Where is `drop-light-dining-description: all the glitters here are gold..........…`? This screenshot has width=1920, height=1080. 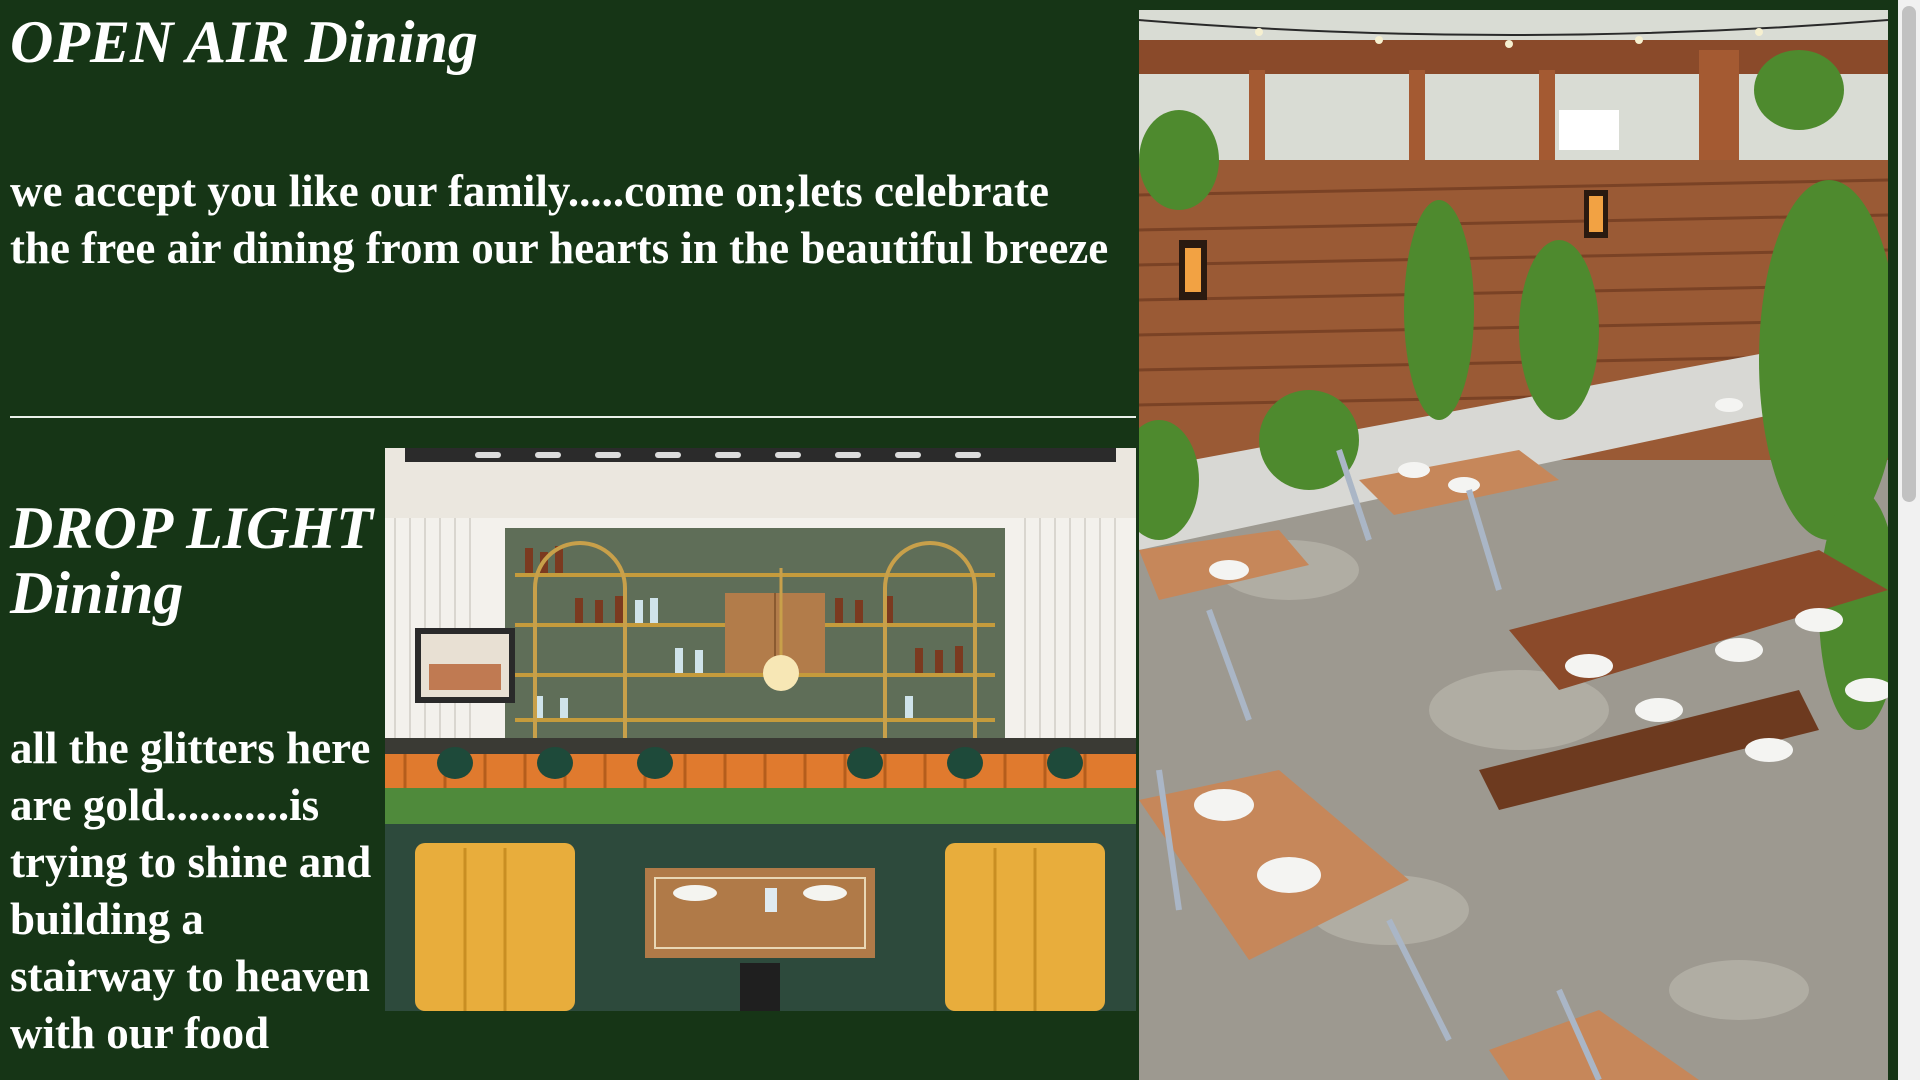
drop-light-dining-description: all the glitters here are gold..........… is located at coordinates (191, 890).